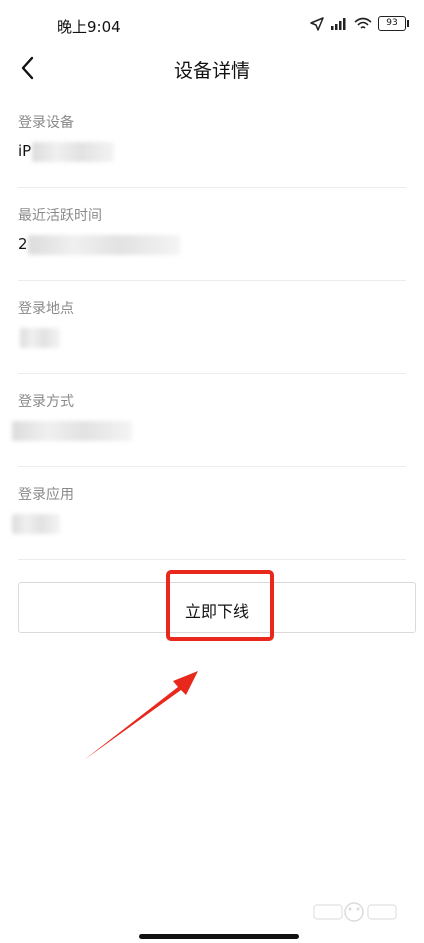  What do you see at coordinates (141, 715) in the screenshot?
I see `annotation-arrow-icon` at bounding box center [141, 715].